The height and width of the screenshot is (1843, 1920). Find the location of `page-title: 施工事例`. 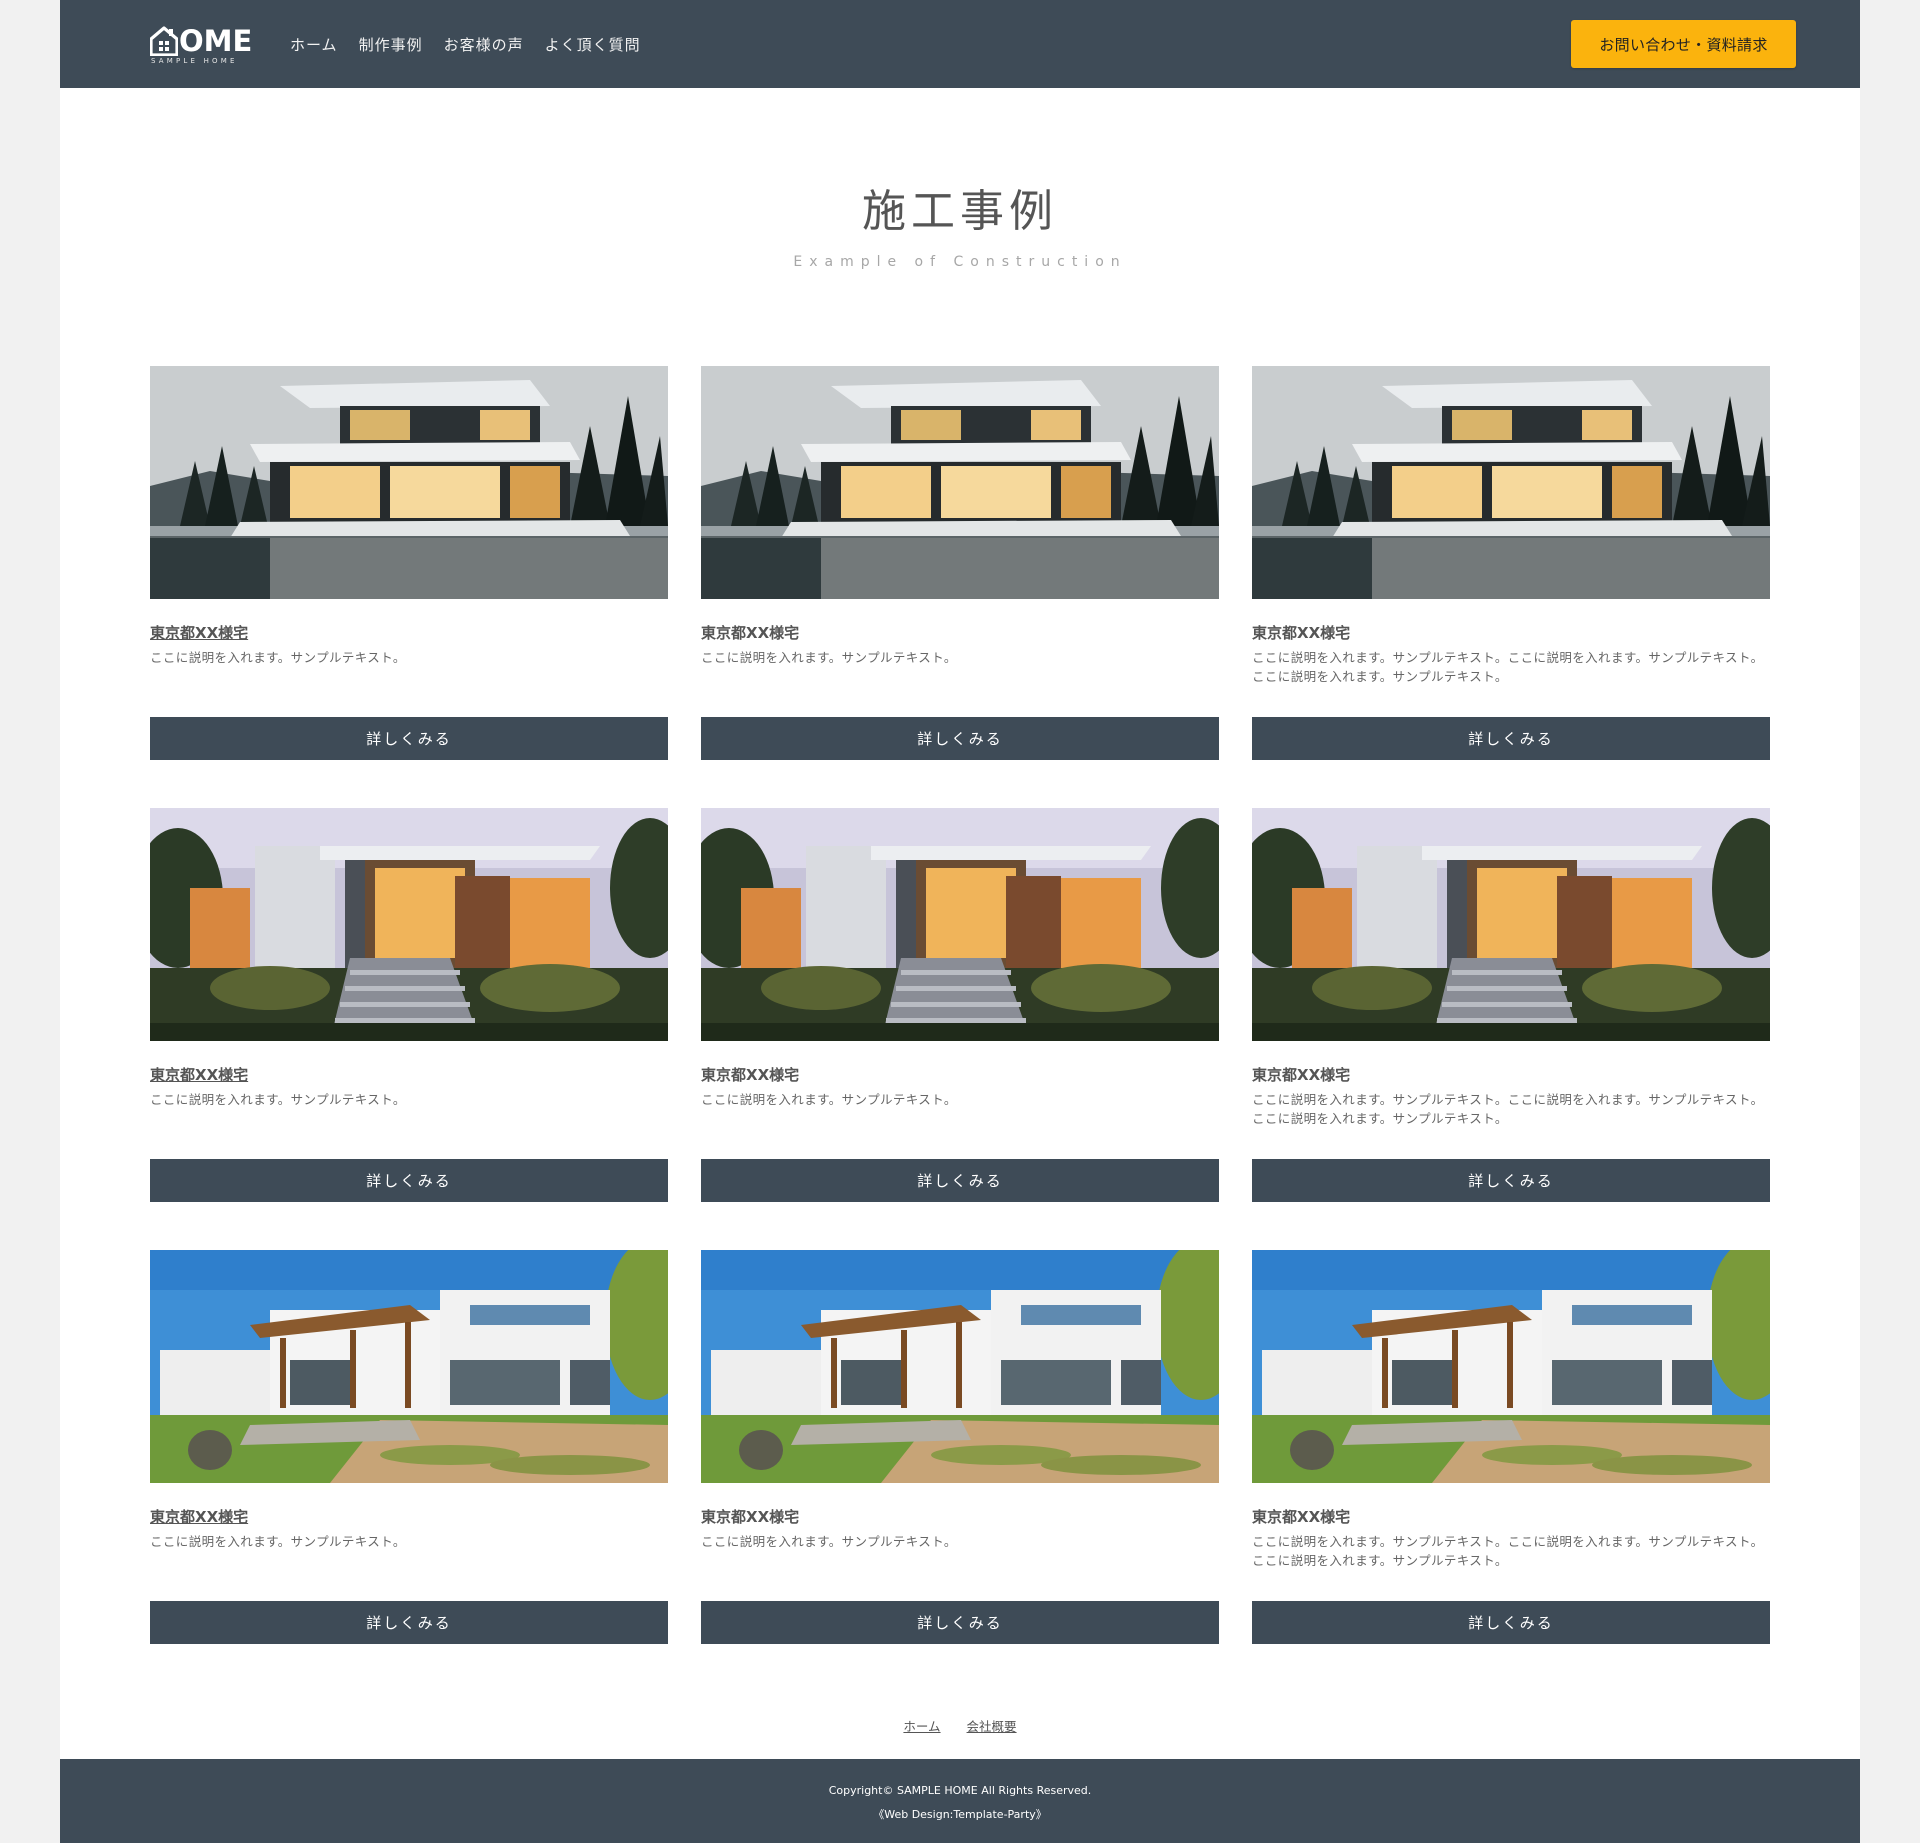

page-title: 施工事例 is located at coordinates (960, 211).